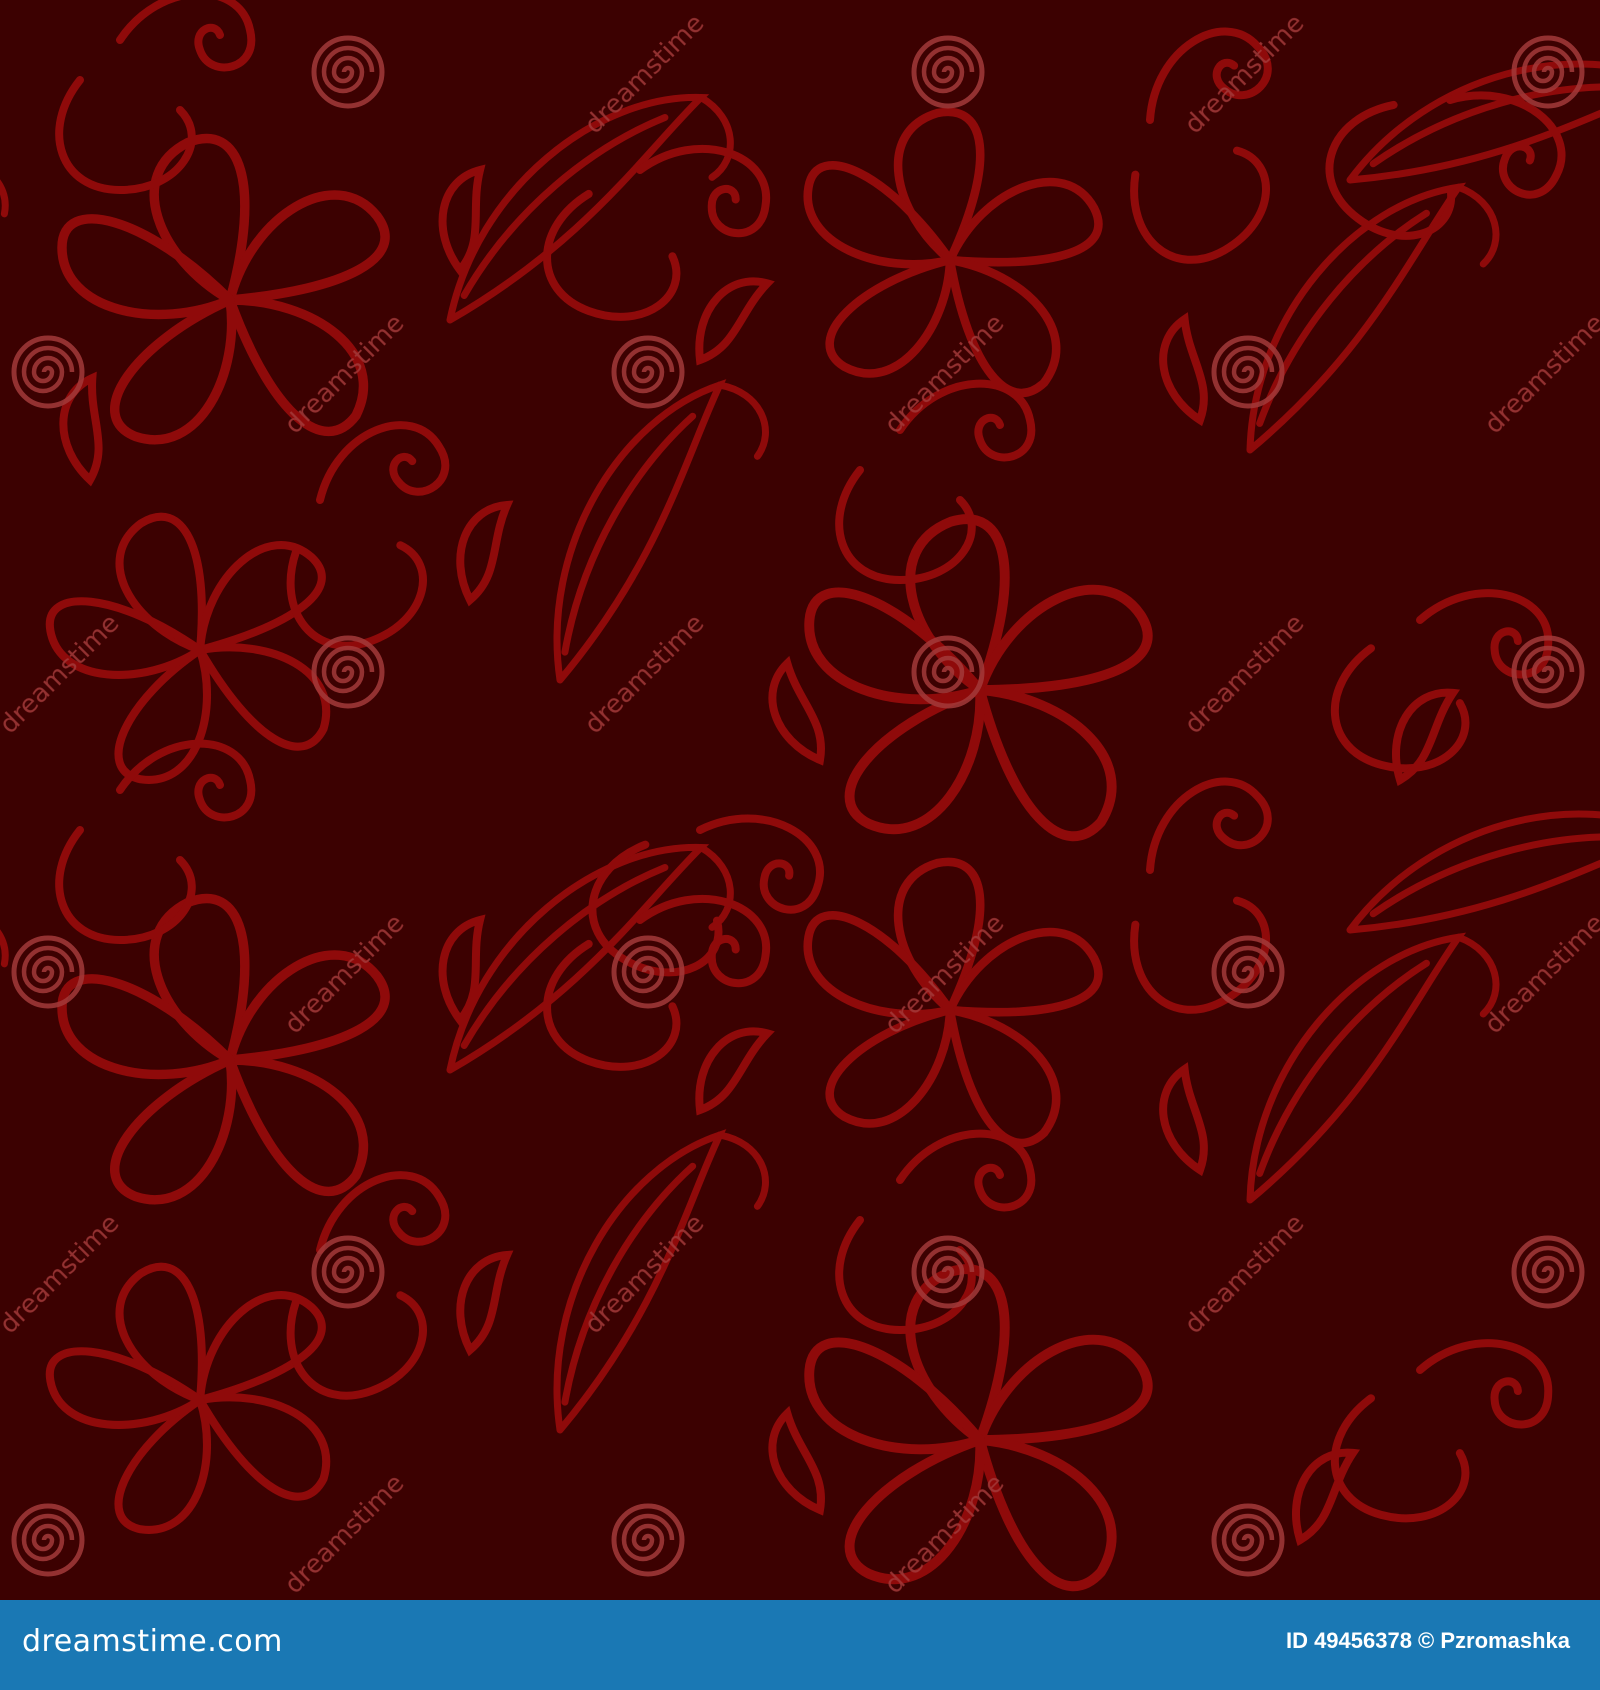 The height and width of the screenshot is (1690, 1600). Describe the element at coordinates (1427, 1640) in the screenshot. I see `image-id-credit: ID 49456378 © Pzromashka` at that location.